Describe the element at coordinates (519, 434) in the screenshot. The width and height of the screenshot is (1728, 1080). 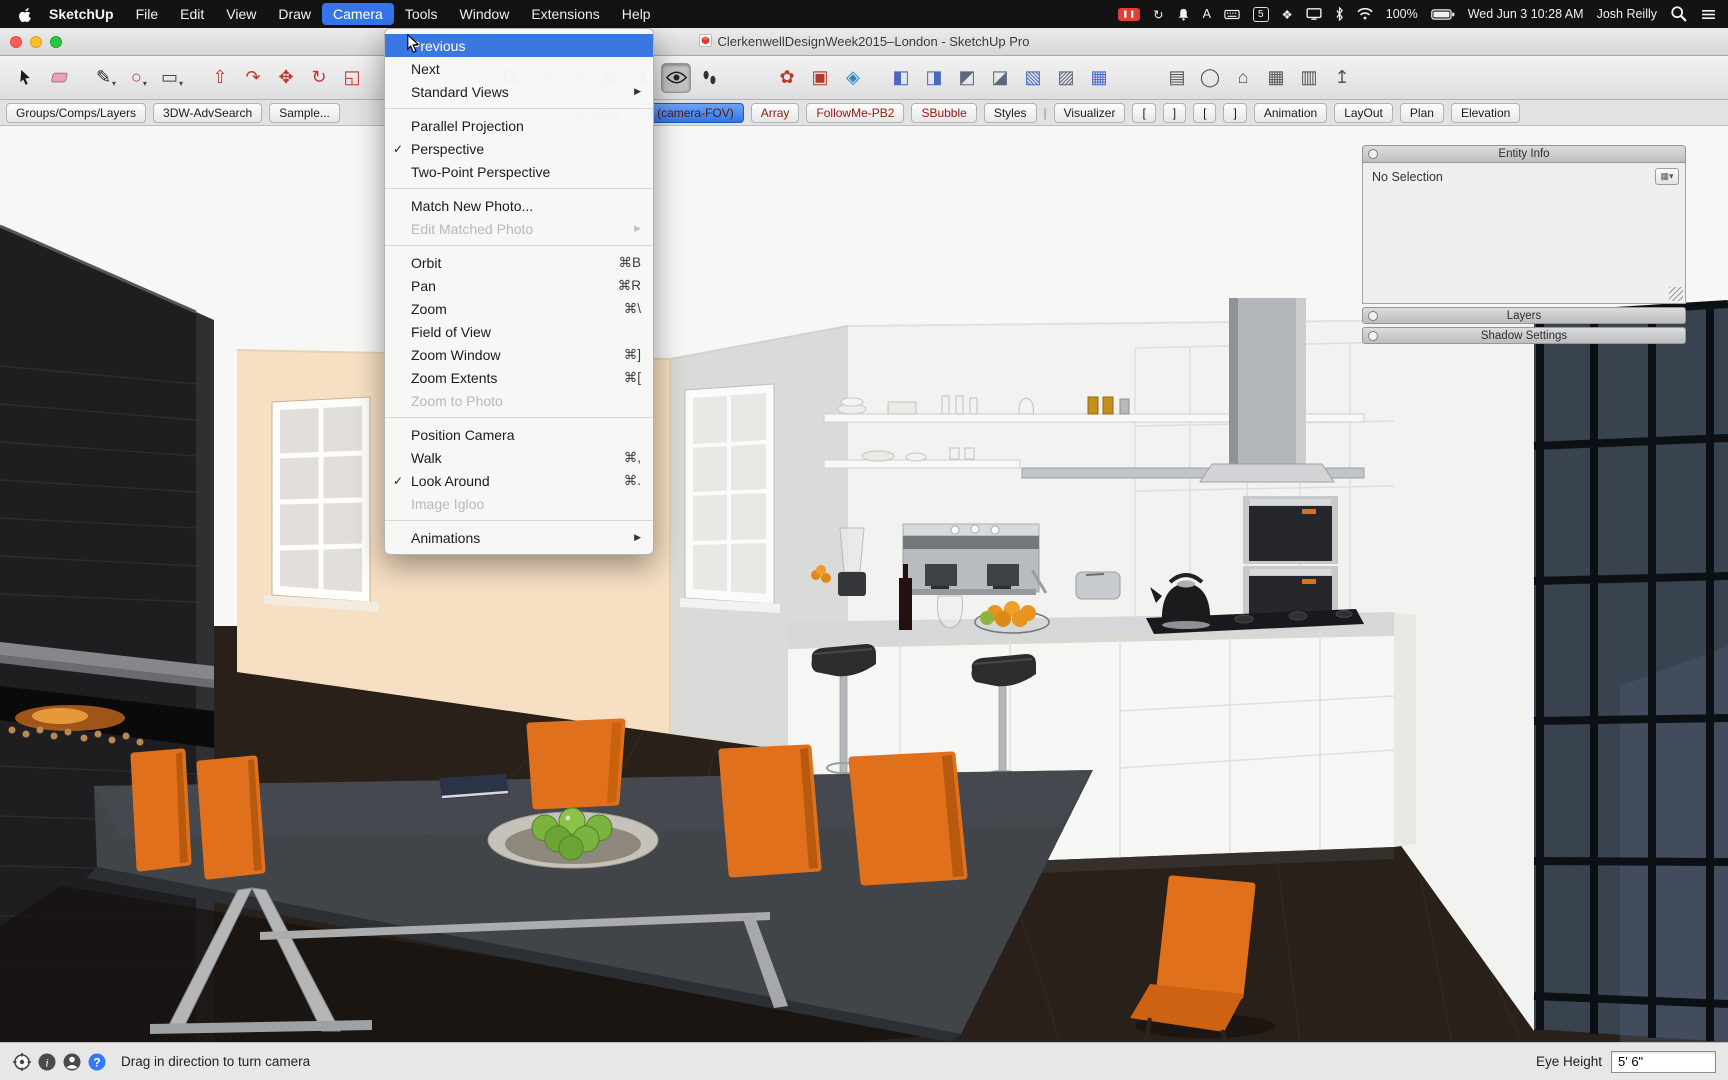
I see `menu-item-position-camera: Position Camera` at that location.